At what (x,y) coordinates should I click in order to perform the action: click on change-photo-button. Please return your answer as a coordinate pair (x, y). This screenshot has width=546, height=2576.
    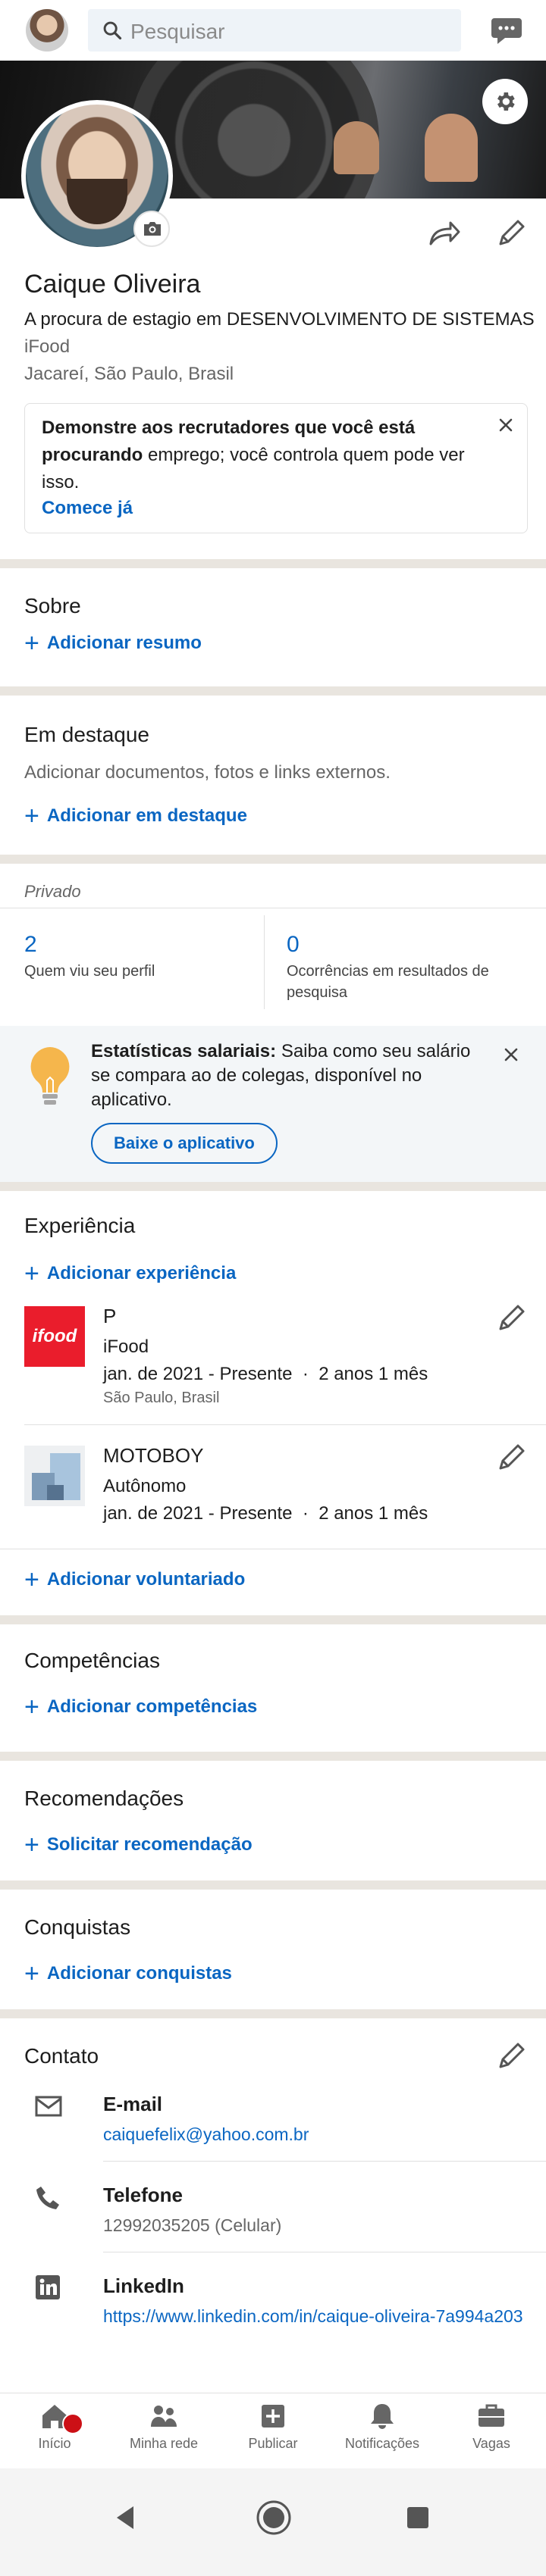
    Looking at the image, I should click on (151, 229).